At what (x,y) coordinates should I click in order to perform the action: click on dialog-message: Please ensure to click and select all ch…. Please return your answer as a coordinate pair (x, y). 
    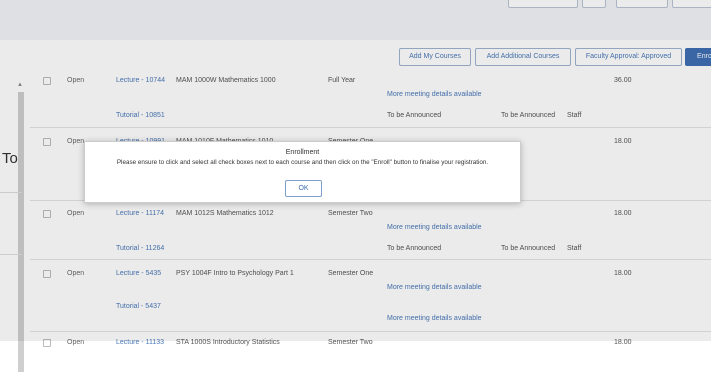
    Looking at the image, I should click on (302, 162).